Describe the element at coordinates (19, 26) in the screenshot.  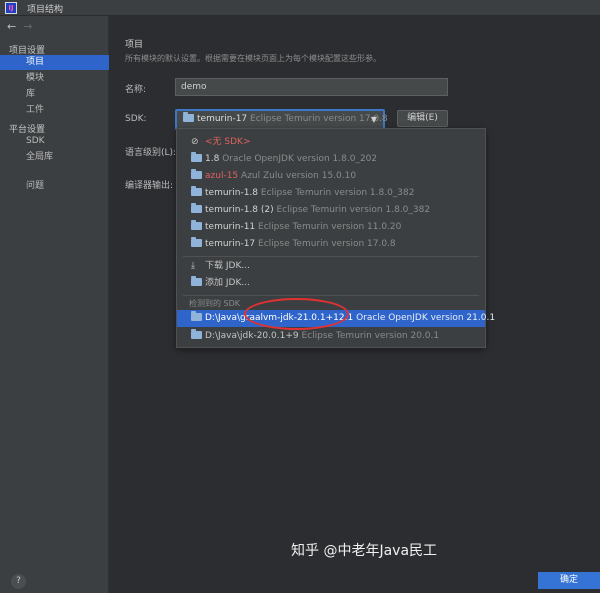
I see `nav-arrows: ← →` at that location.